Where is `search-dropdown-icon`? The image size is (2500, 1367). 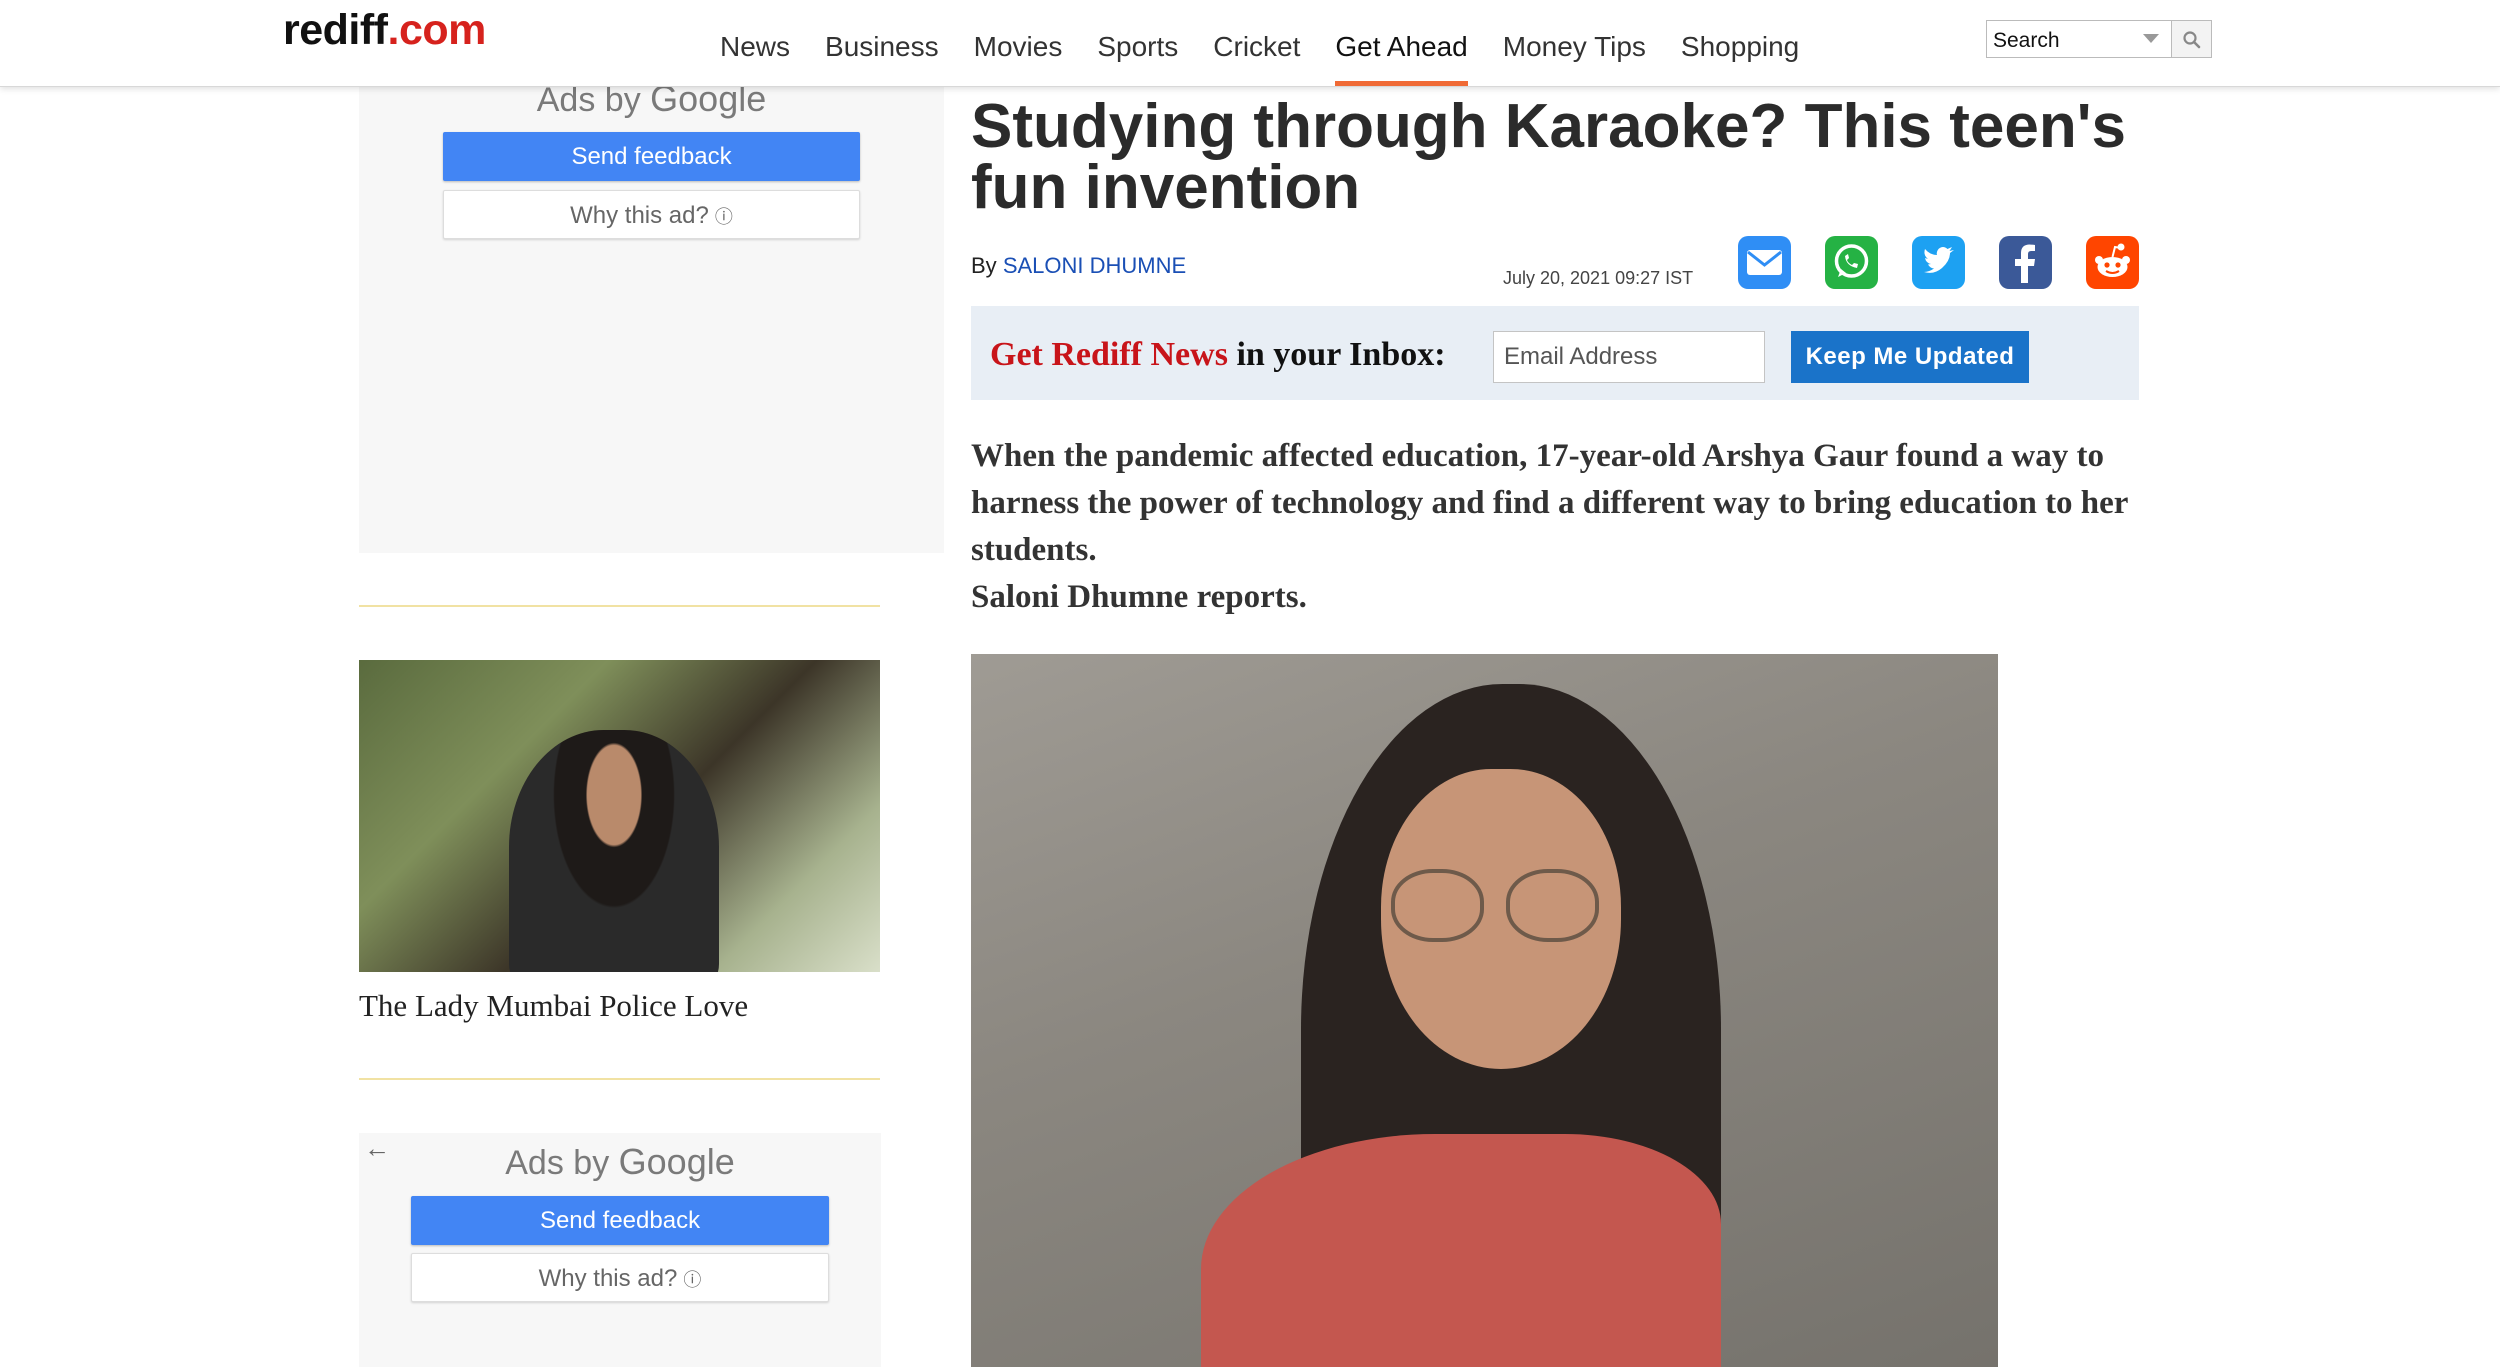 search-dropdown-icon is located at coordinates (2151, 38).